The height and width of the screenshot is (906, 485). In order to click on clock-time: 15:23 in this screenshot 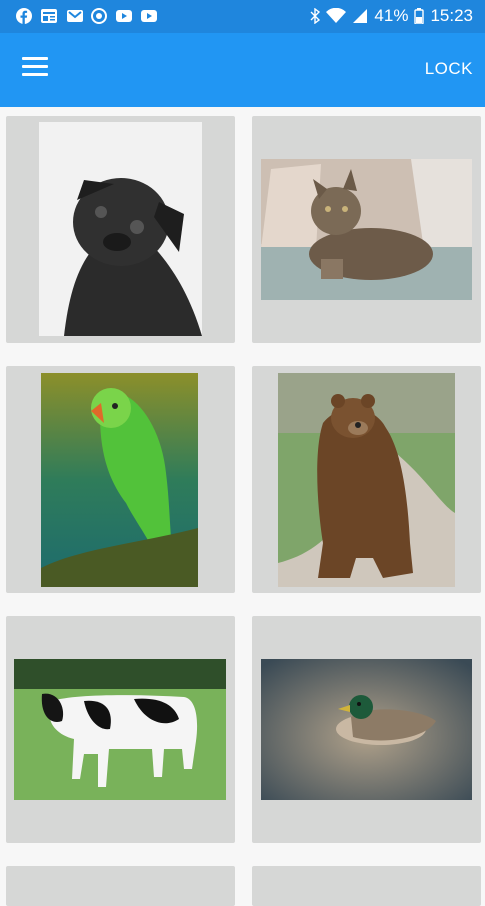, I will do `click(451, 15)`.